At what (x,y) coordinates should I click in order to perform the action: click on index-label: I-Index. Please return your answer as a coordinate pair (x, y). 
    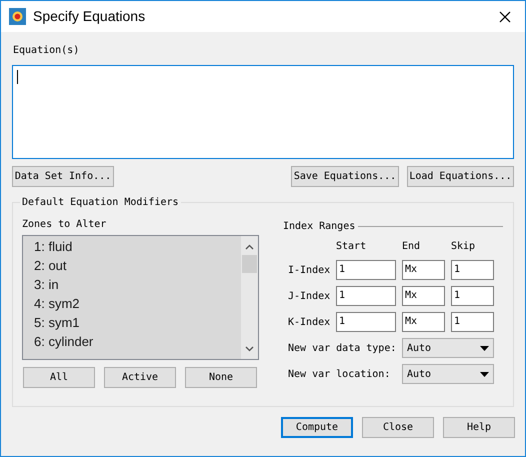
    Looking at the image, I should click on (309, 271).